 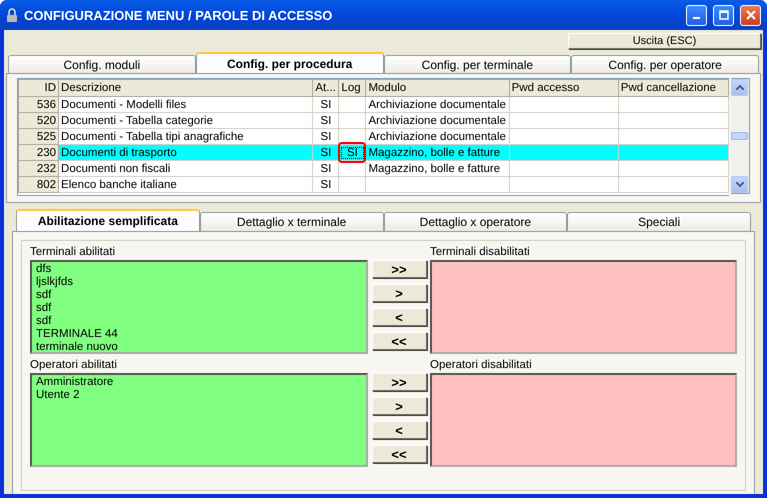 What do you see at coordinates (185, 104) in the screenshot?
I see `table-cell: Documenti - Modelli files` at bounding box center [185, 104].